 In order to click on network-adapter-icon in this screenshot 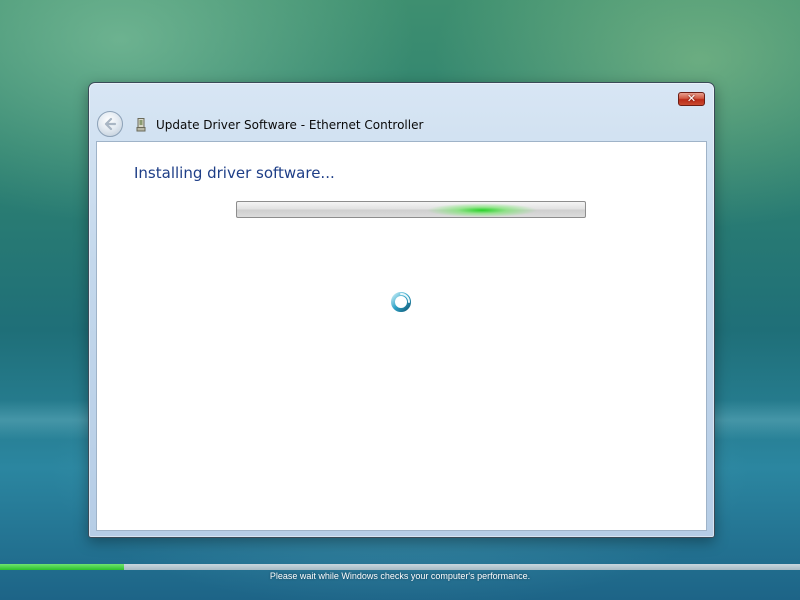, I will do `click(141, 125)`.